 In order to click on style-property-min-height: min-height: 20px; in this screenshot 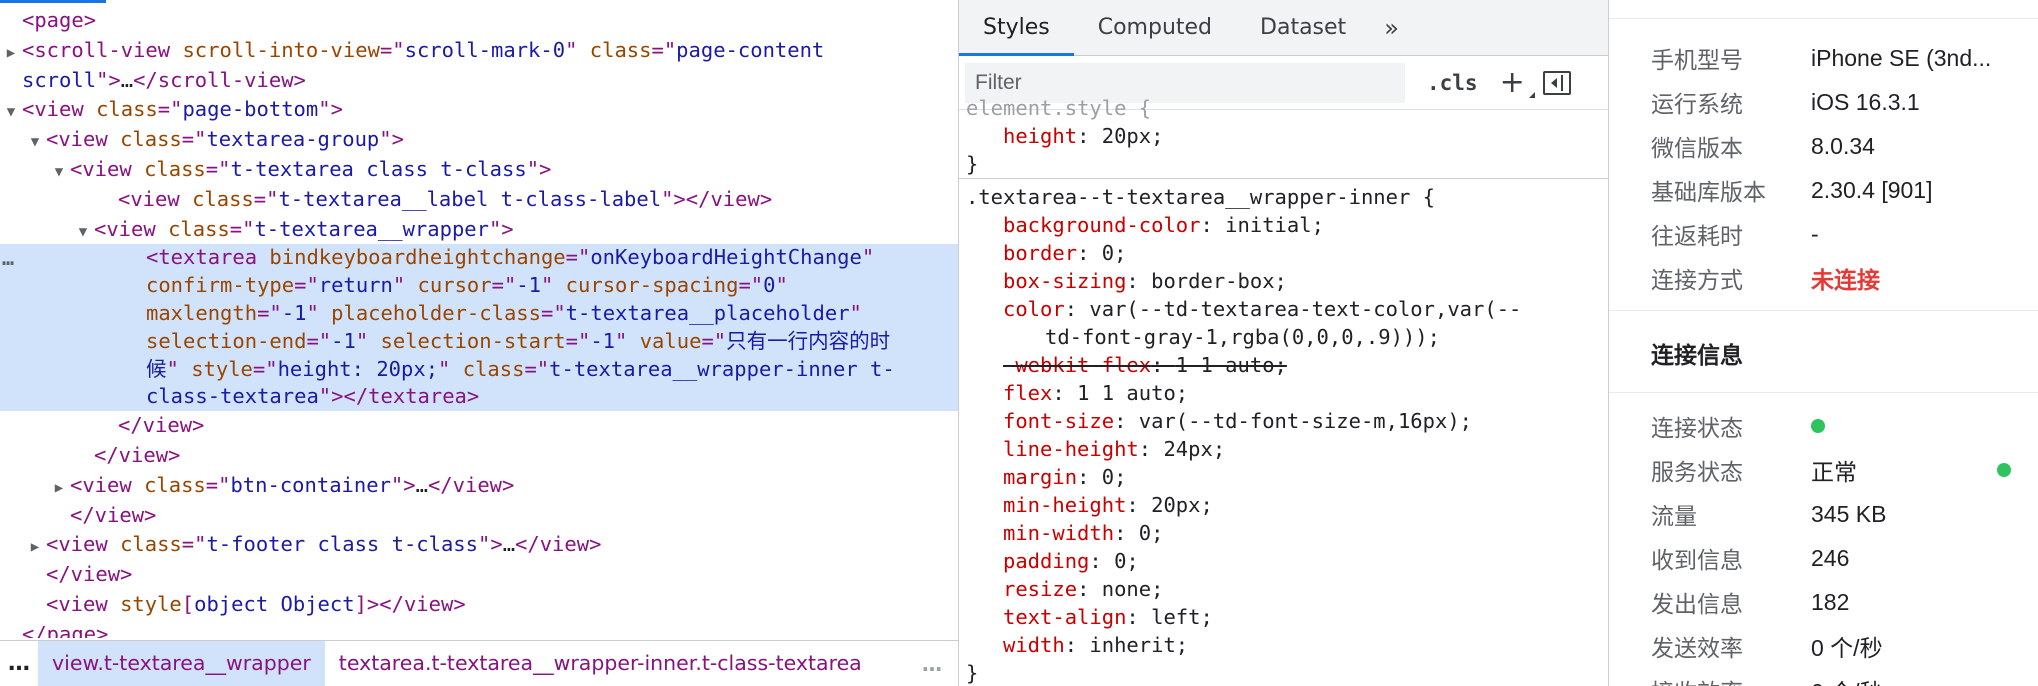, I will do `click(1287, 505)`.